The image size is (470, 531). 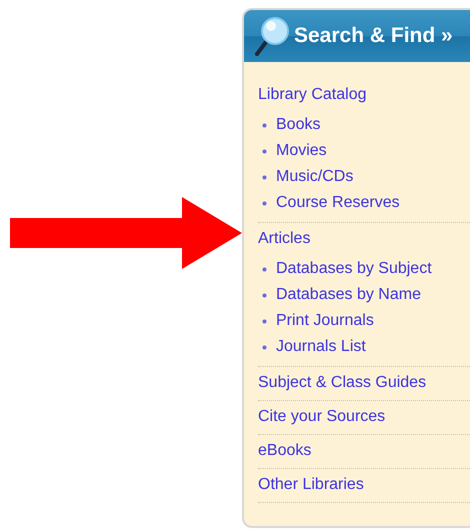 What do you see at coordinates (285, 451) in the screenshot?
I see `section-link: eBooks` at bounding box center [285, 451].